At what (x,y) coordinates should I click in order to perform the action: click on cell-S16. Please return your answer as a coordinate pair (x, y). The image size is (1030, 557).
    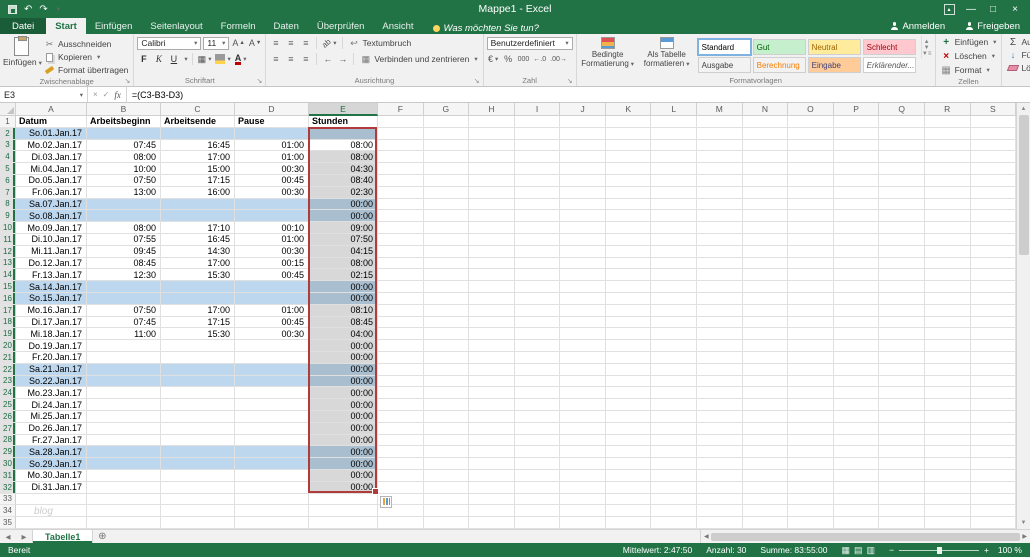
    Looking at the image, I should click on (993, 298).